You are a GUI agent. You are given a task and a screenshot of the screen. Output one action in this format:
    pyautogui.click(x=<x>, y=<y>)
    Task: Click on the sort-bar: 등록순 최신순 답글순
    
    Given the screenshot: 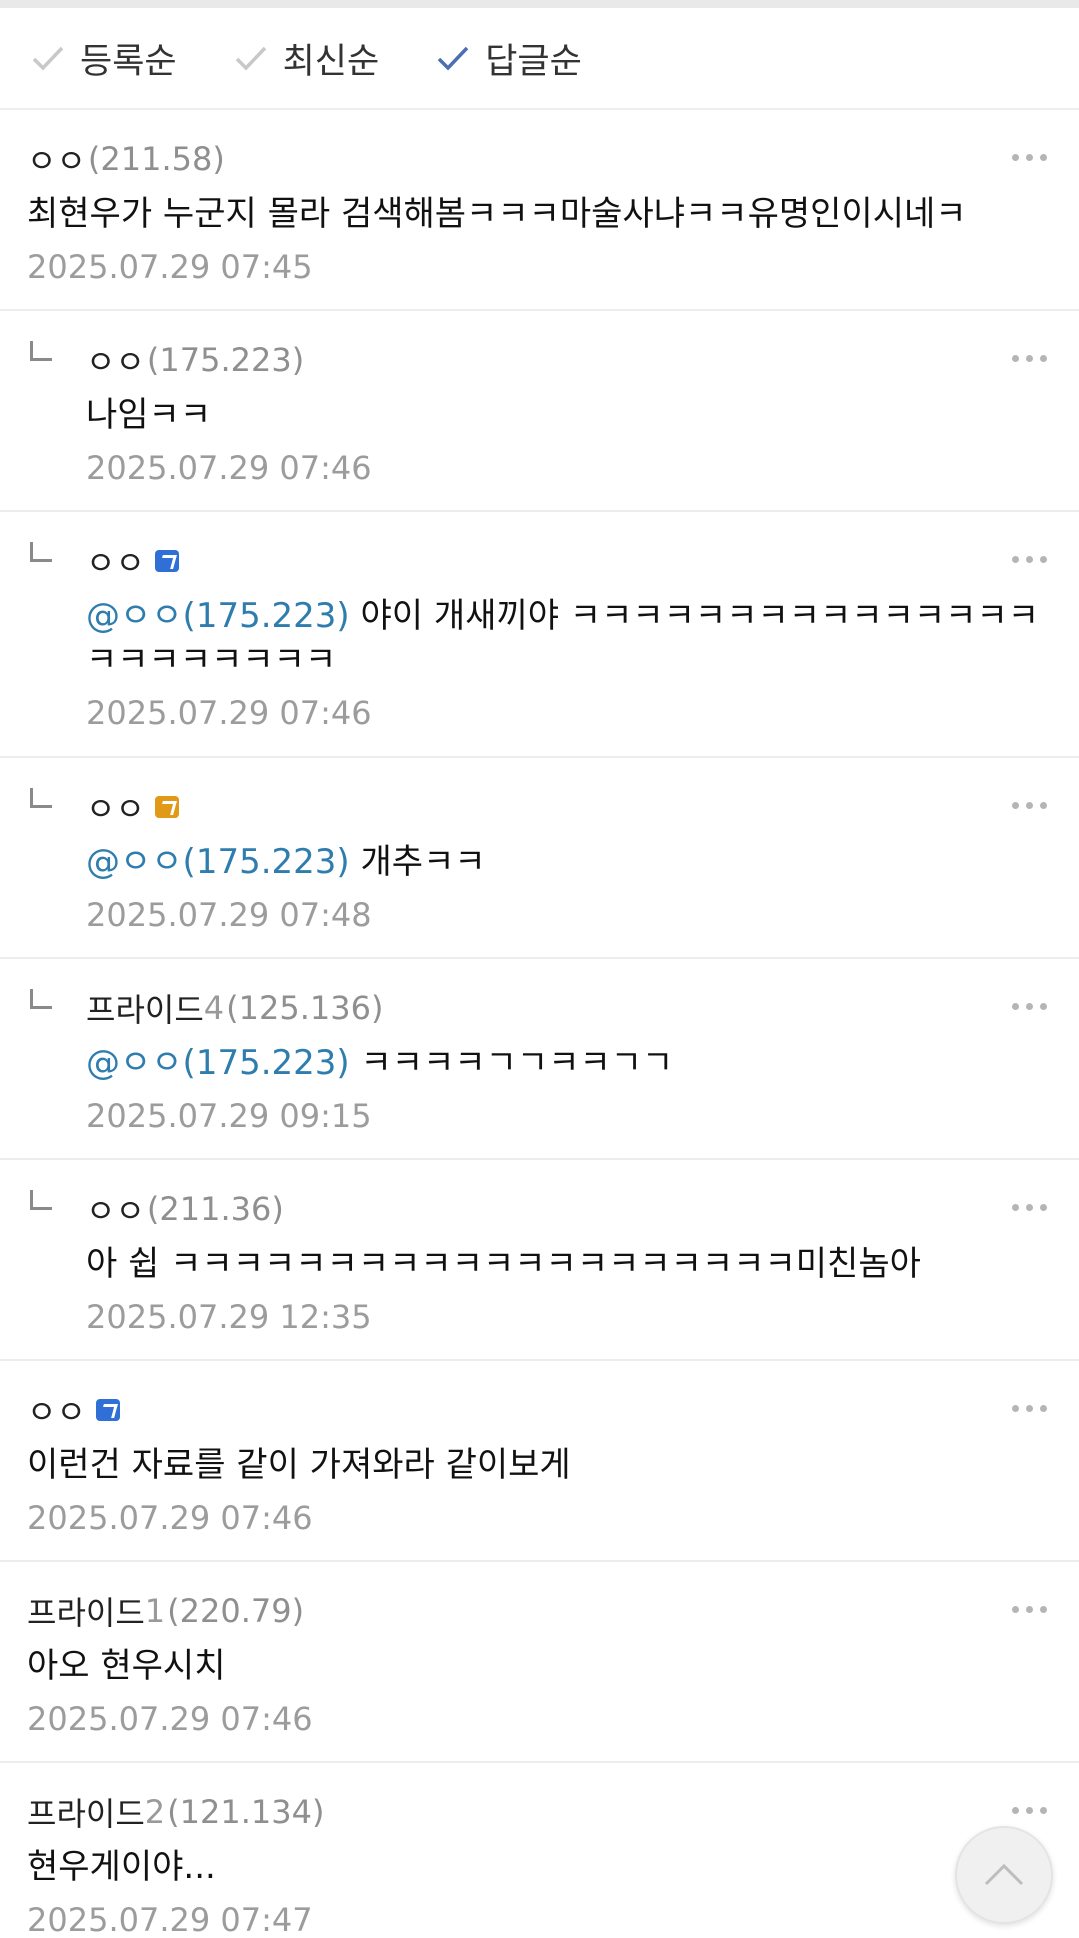 What is the action you would take?
    pyautogui.click(x=539, y=59)
    